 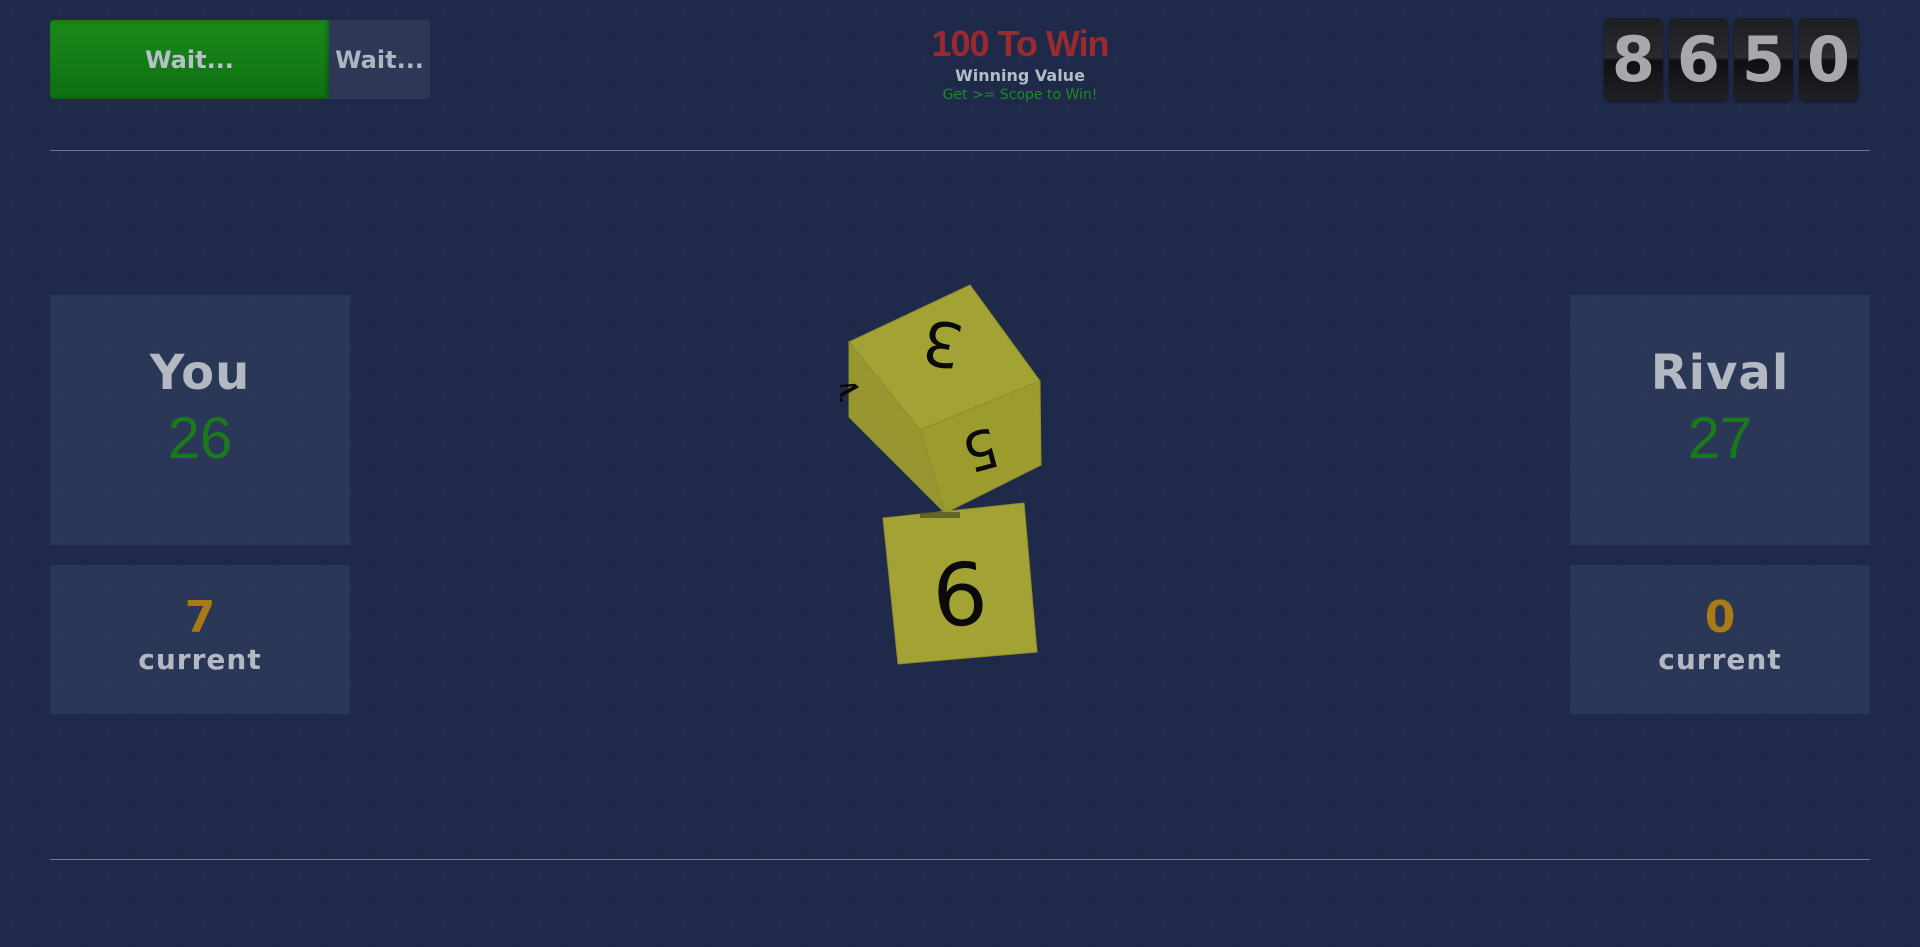 What do you see at coordinates (1633, 59) in the screenshot?
I see `counter-digit: 8` at bounding box center [1633, 59].